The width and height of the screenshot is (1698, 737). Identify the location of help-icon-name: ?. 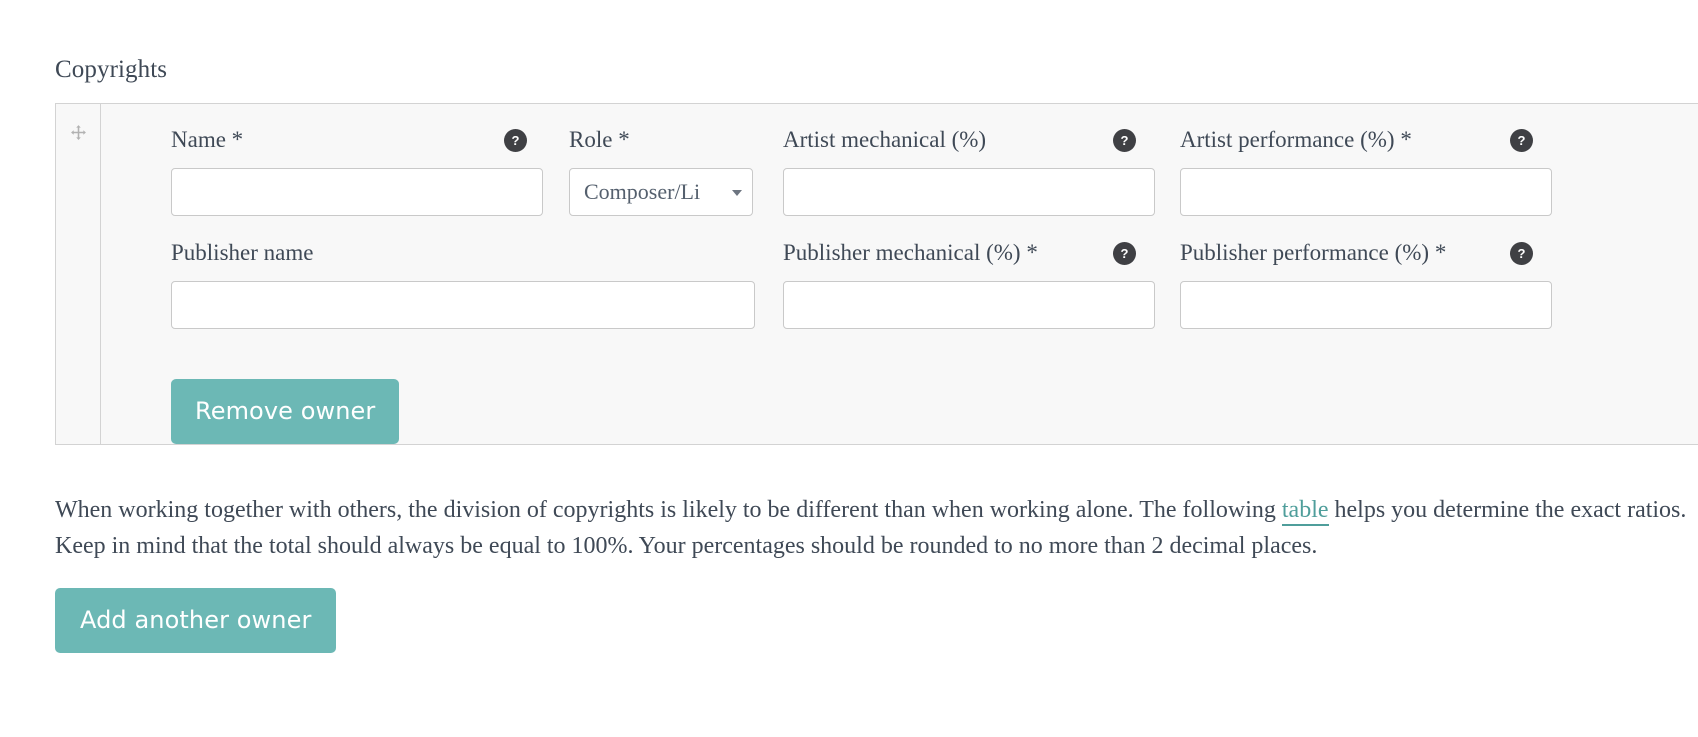
(515, 140).